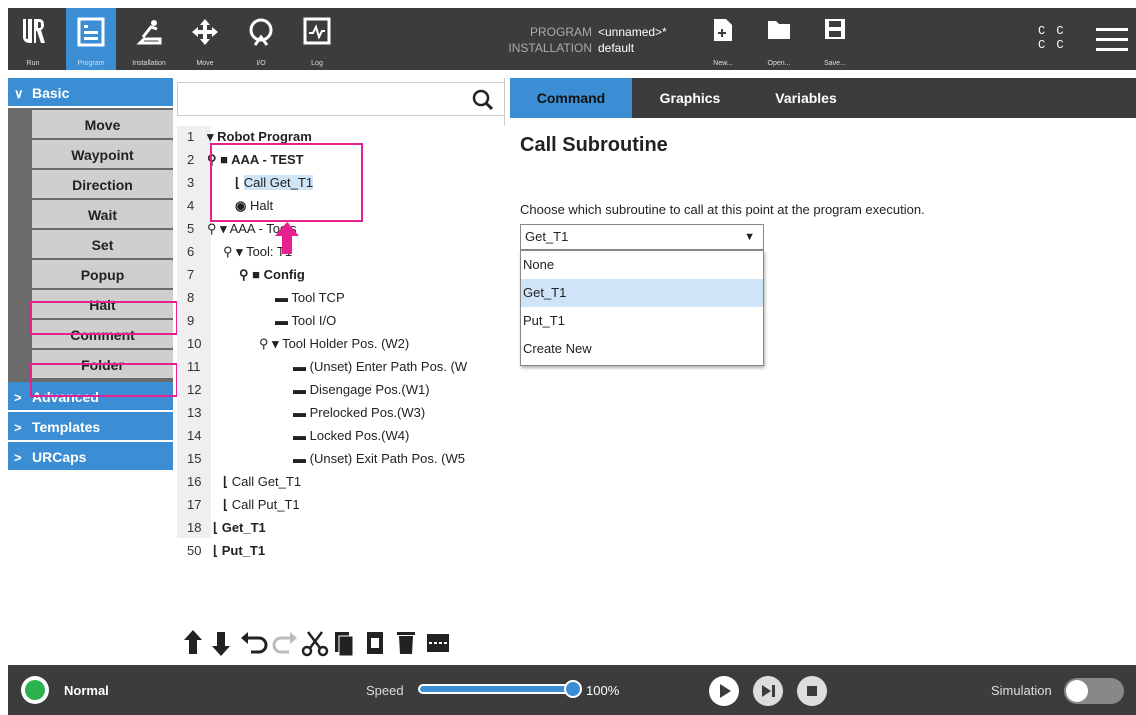  Describe the element at coordinates (341, 321) in the screenshot. I see `tree-row: 9 ▬ Tool I/O` at that location.